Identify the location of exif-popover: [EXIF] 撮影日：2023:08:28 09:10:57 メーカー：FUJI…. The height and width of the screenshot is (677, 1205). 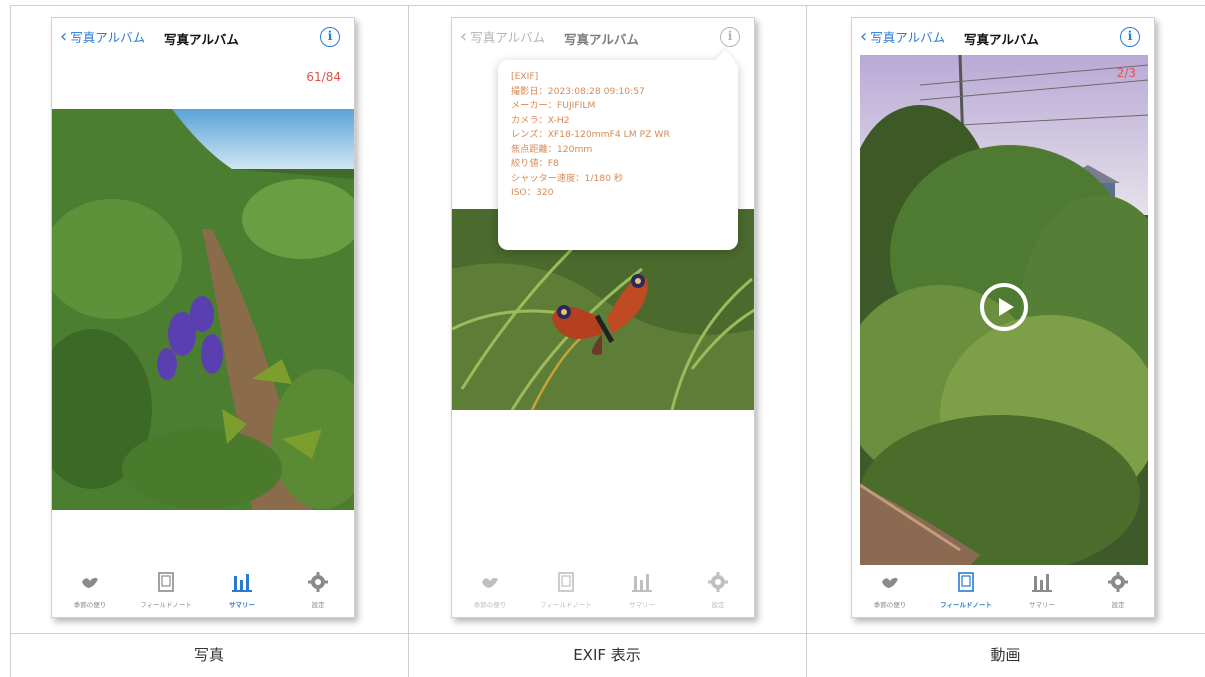
(618, 150).